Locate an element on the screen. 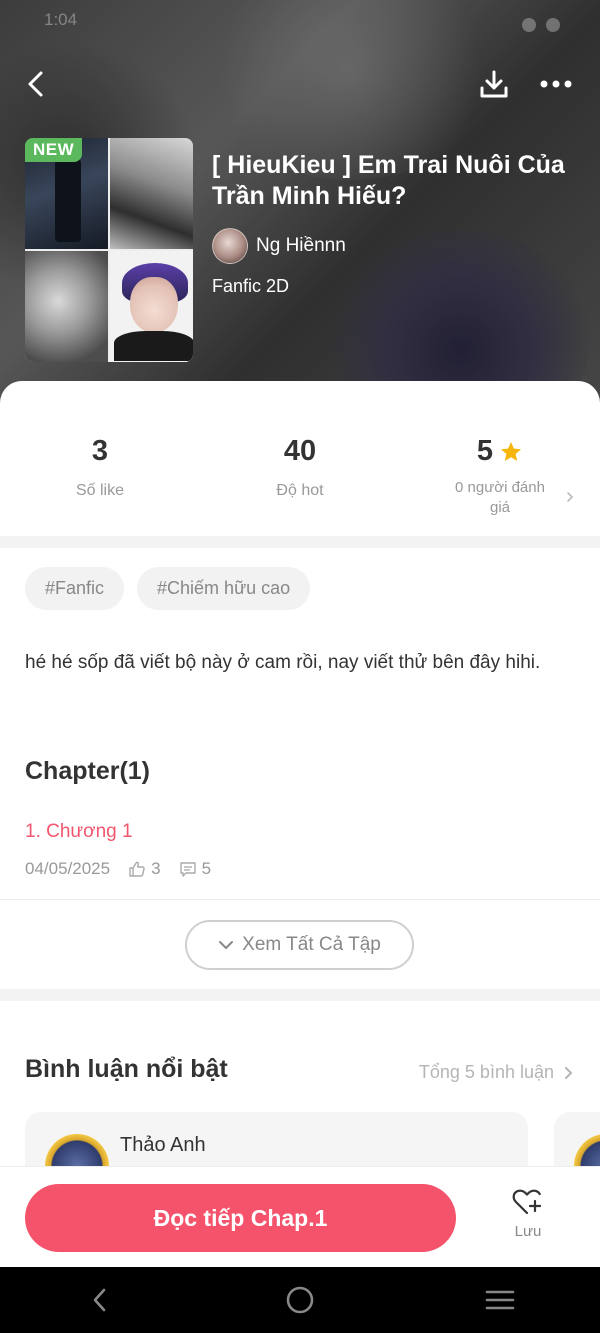 The image size is (600, 1333). stats-row: 3 Số like 40 Độ hot 5 0 người đánh giá is located at coordinates (300, 476).